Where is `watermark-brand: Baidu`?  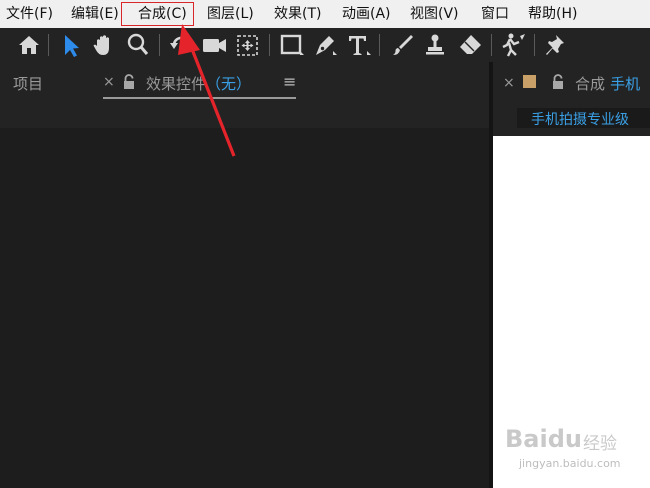 watermark-brand: Baidu is located at coordinates (543, 439).